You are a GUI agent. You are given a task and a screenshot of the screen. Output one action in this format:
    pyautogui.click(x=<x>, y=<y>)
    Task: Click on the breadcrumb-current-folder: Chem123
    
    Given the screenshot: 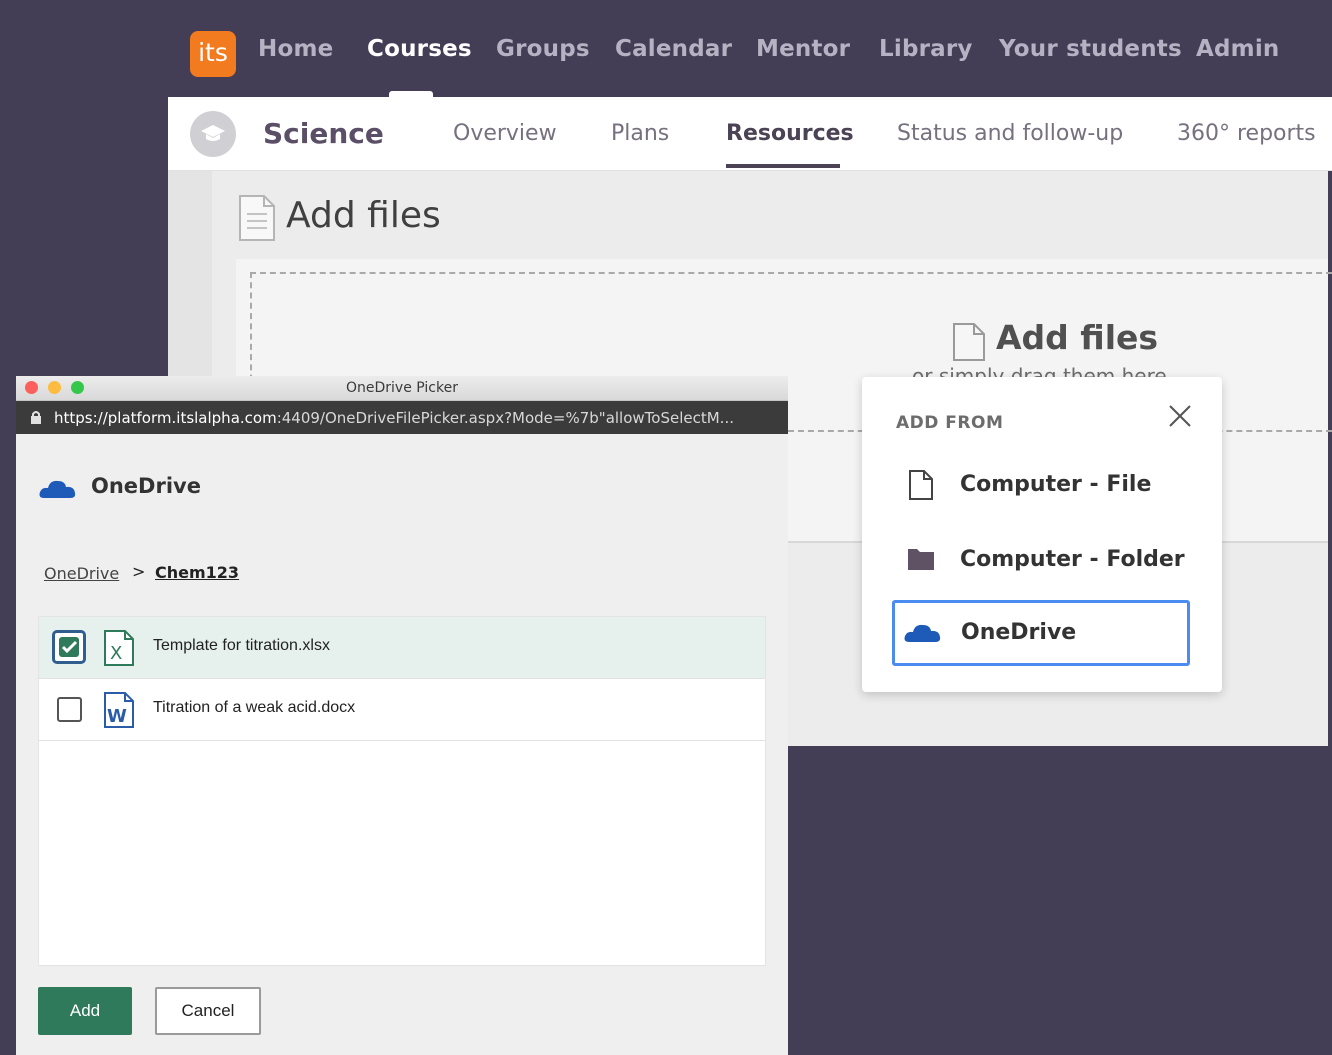 What is the action you would take?
    pyautogui.click(x=197, y=572)
    